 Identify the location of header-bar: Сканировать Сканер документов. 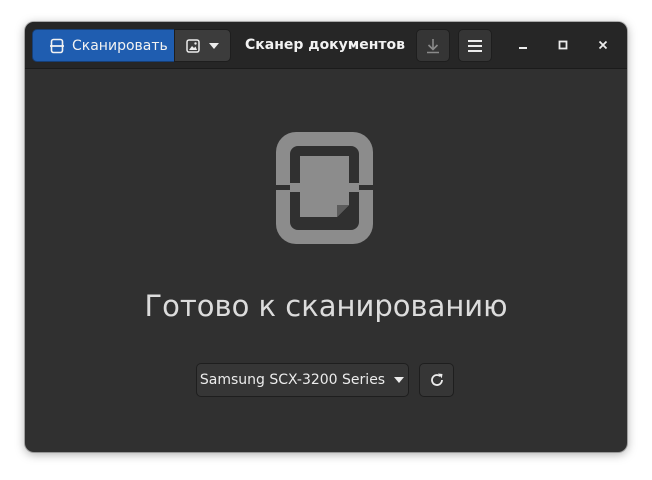
(326, 45).